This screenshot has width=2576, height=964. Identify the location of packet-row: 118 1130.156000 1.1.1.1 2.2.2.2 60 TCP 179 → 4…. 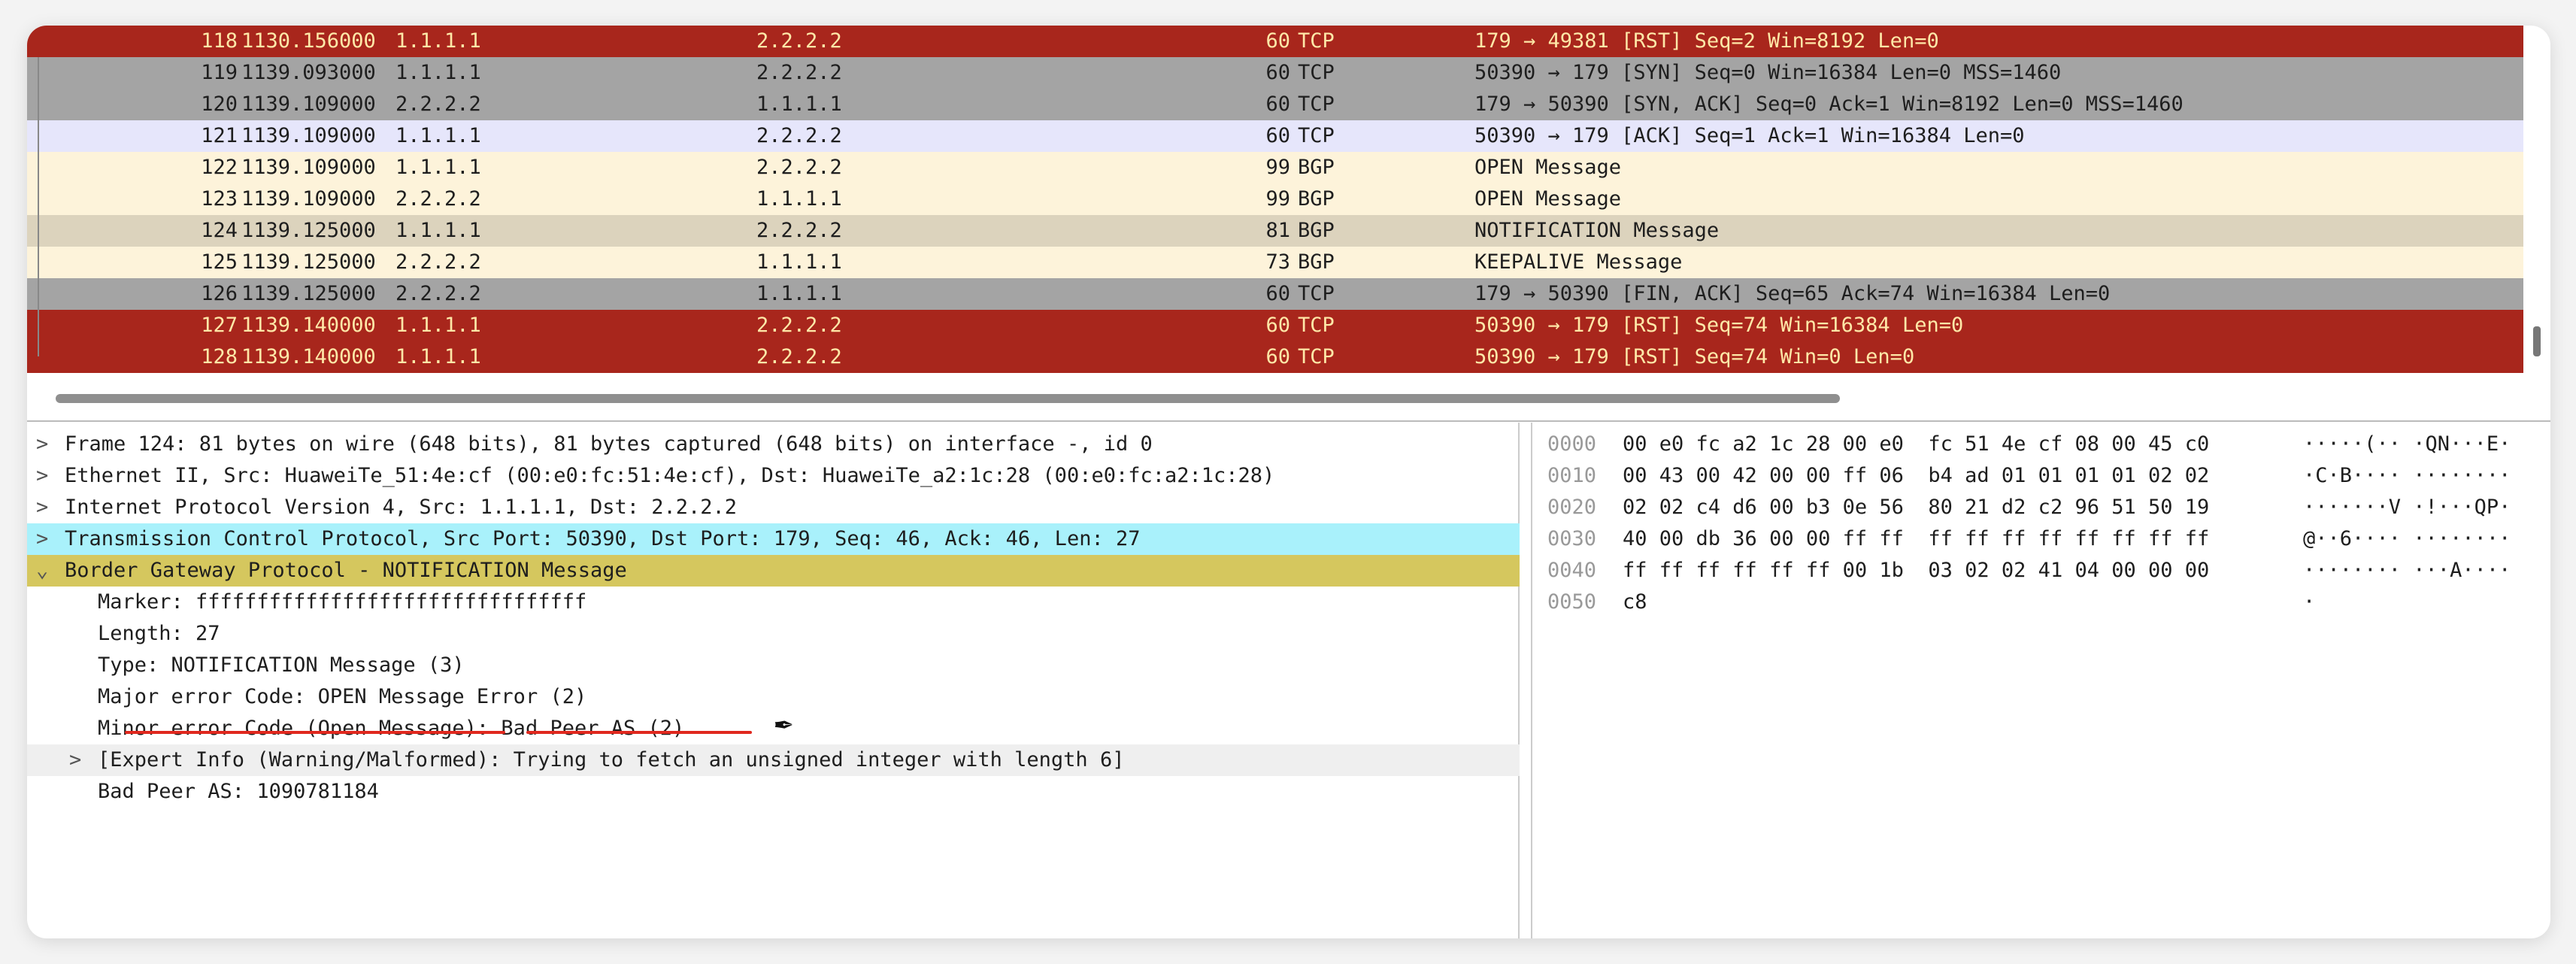
(1275, 41).